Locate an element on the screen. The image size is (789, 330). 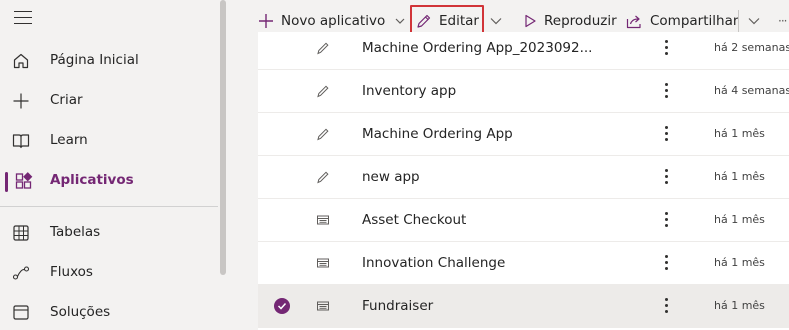
share-label: Compartilhar is located at coordinates (694, 21).